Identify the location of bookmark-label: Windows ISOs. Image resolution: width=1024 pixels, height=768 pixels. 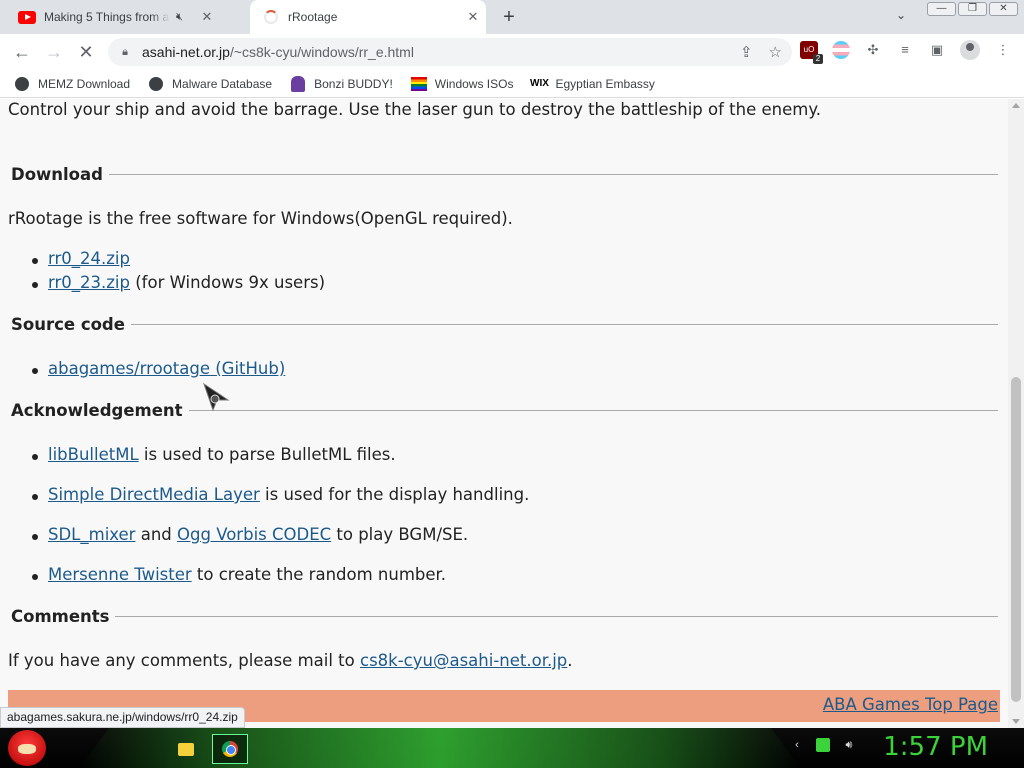
(474, 83).